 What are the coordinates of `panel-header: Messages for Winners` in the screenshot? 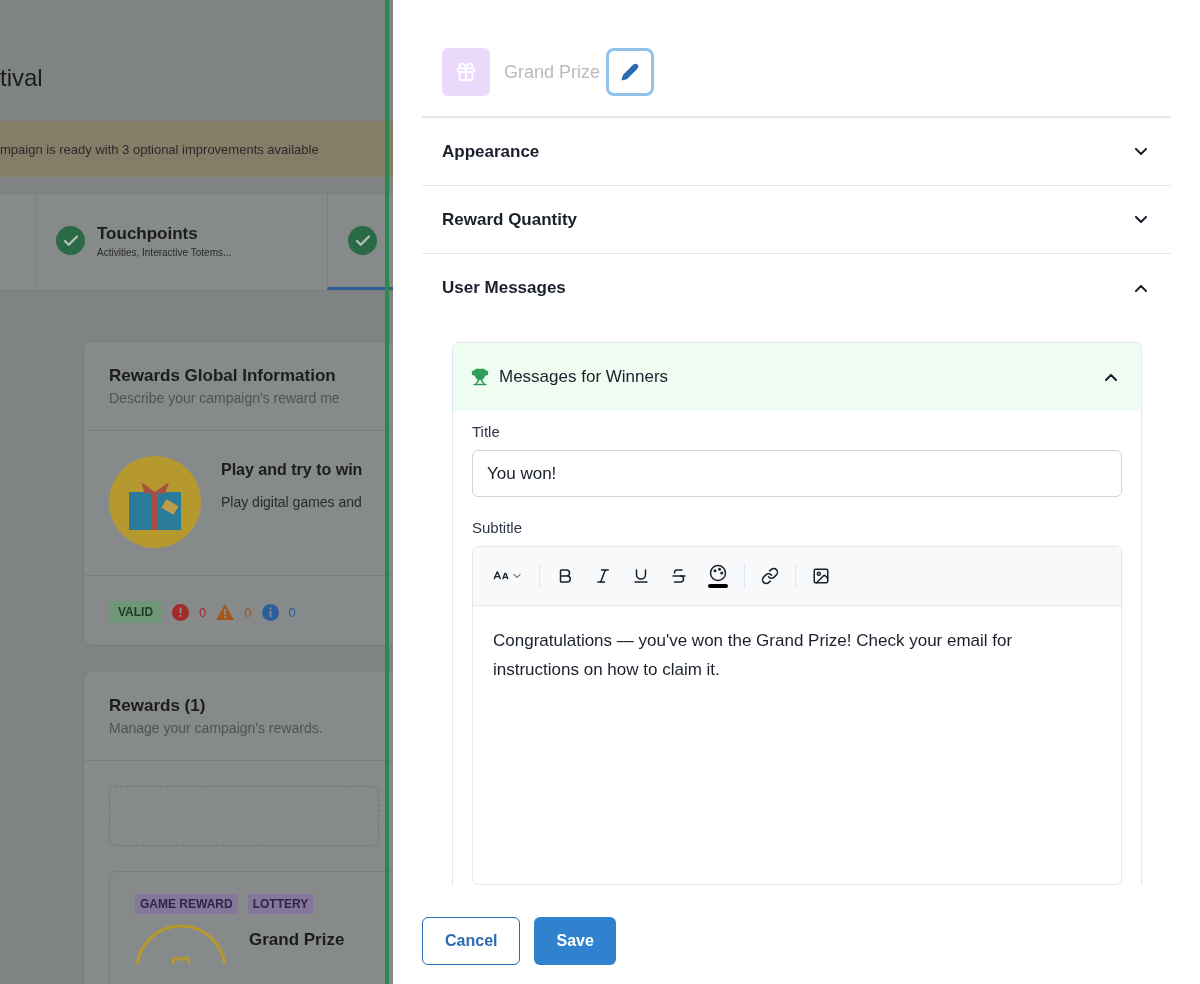 It's located at (797, 377).